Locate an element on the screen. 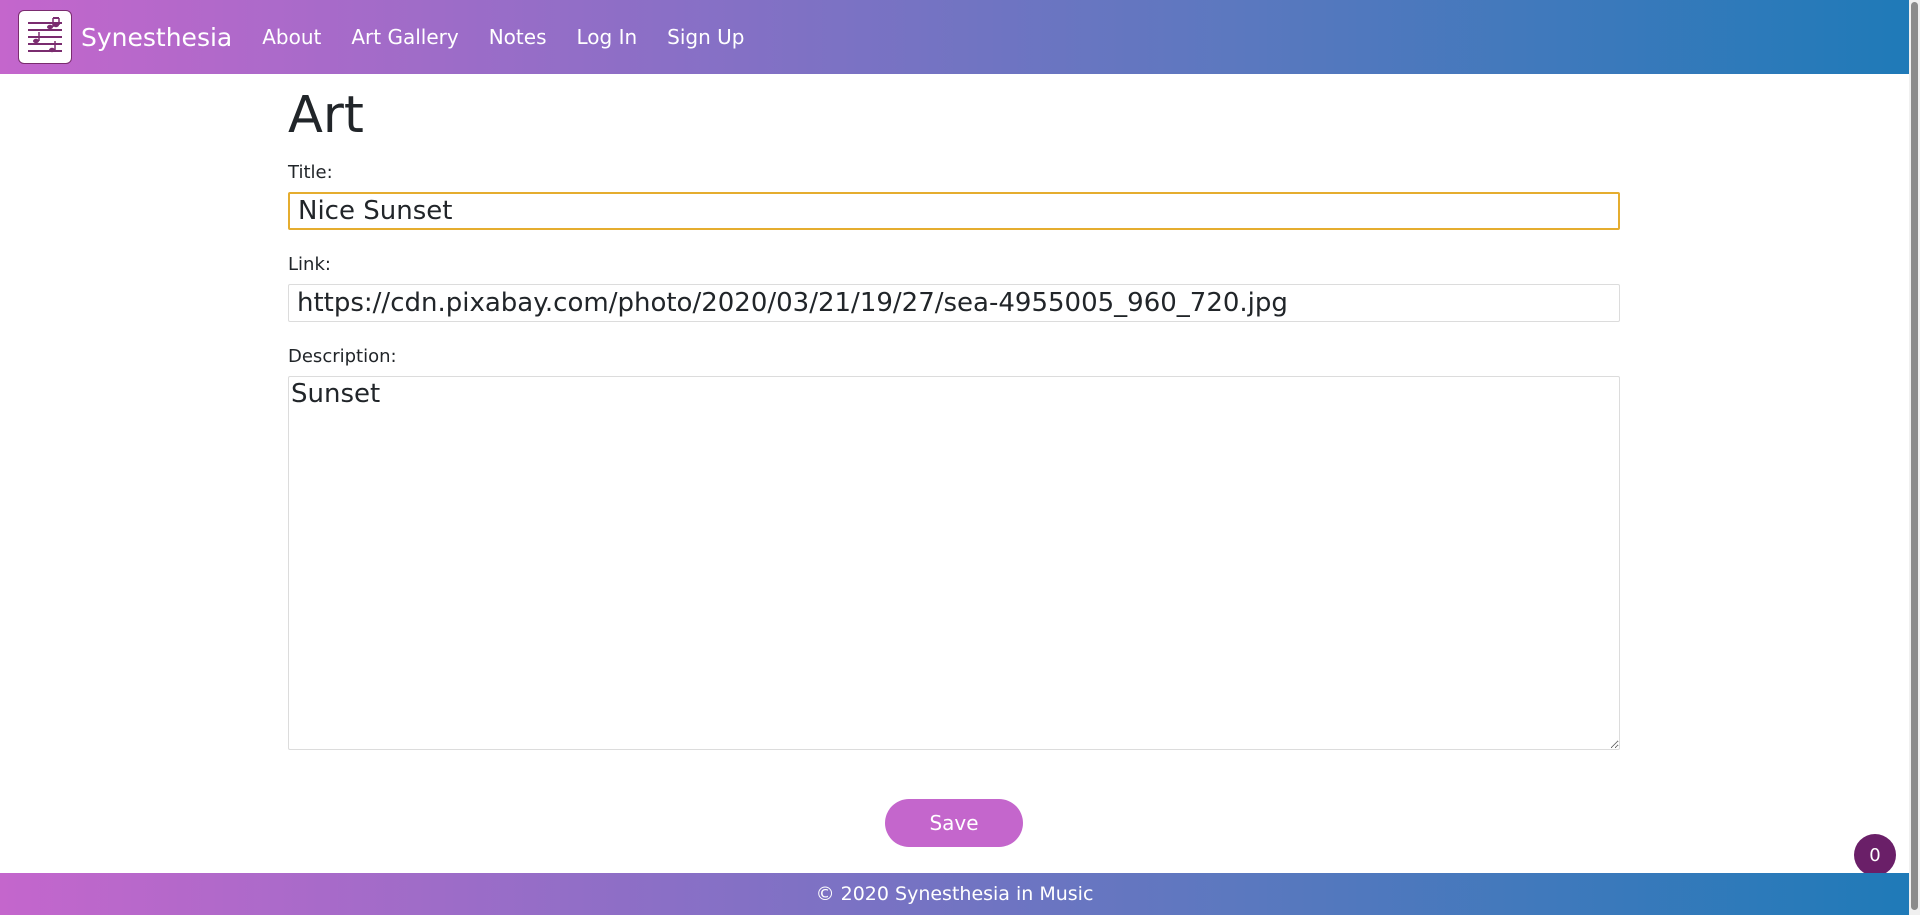 This screenshot has width=1920, height=915. nav-link-log-in: Log In is located at coordinates (606, 37).